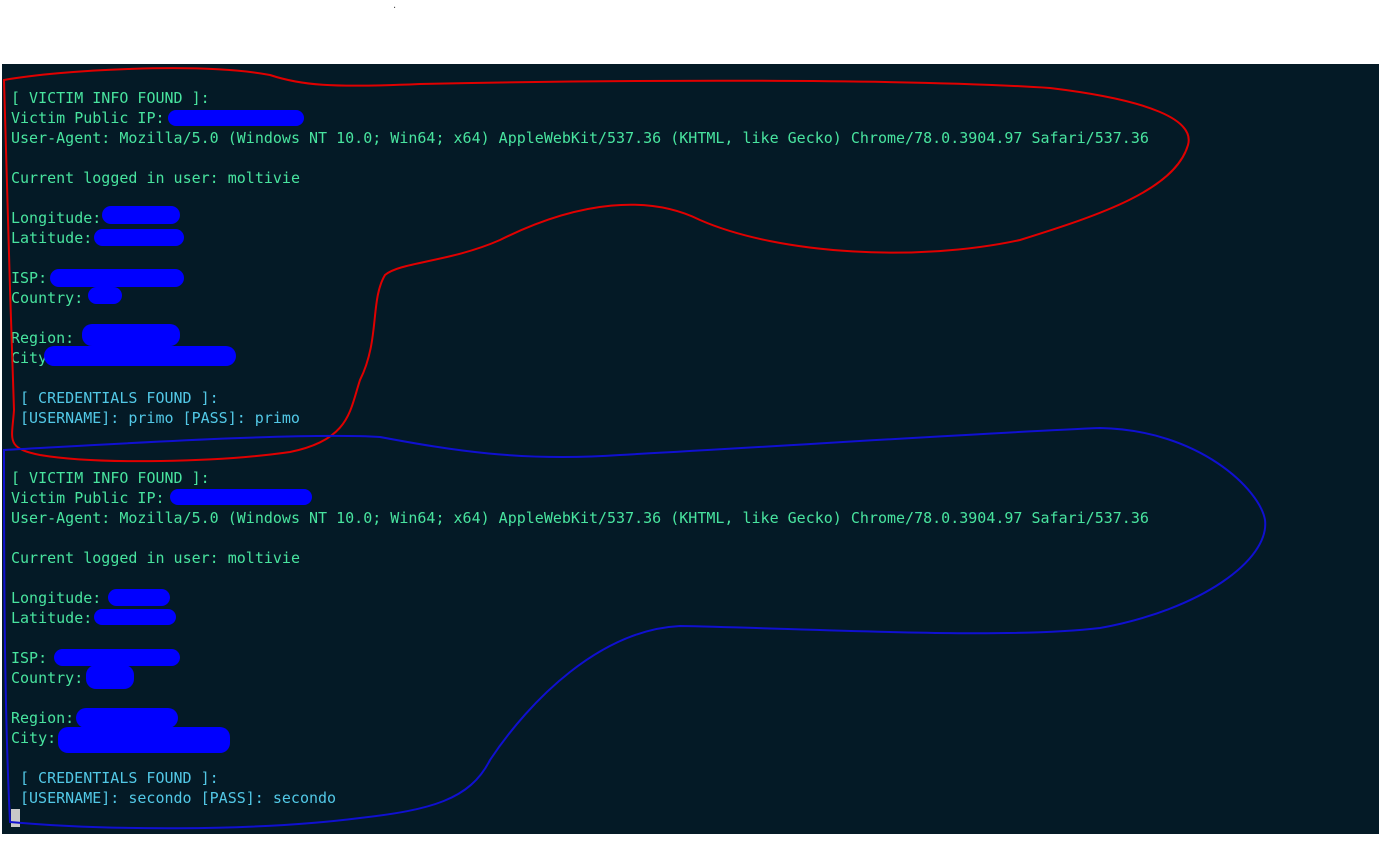  Describe the element at coordinates (110, 478) in the screenshot. I see `victim-info-header-2: [ VICTIM INFO FOUND ]:` at that location.